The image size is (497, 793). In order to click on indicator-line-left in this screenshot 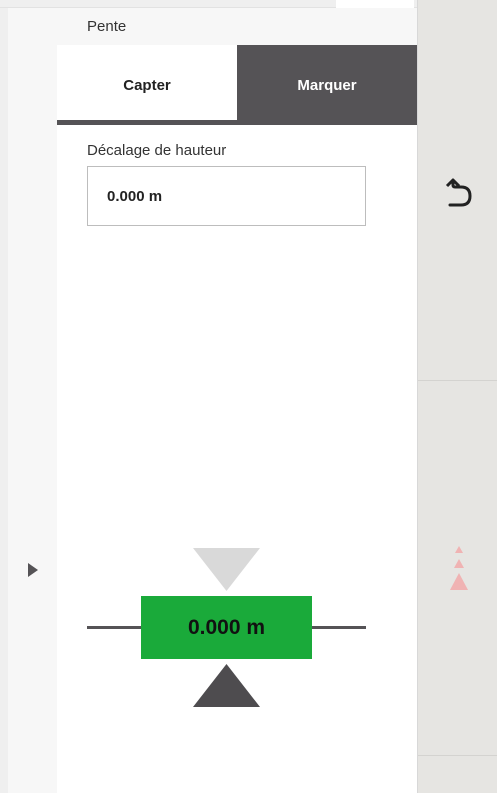, I will do `click(114, 627)`.